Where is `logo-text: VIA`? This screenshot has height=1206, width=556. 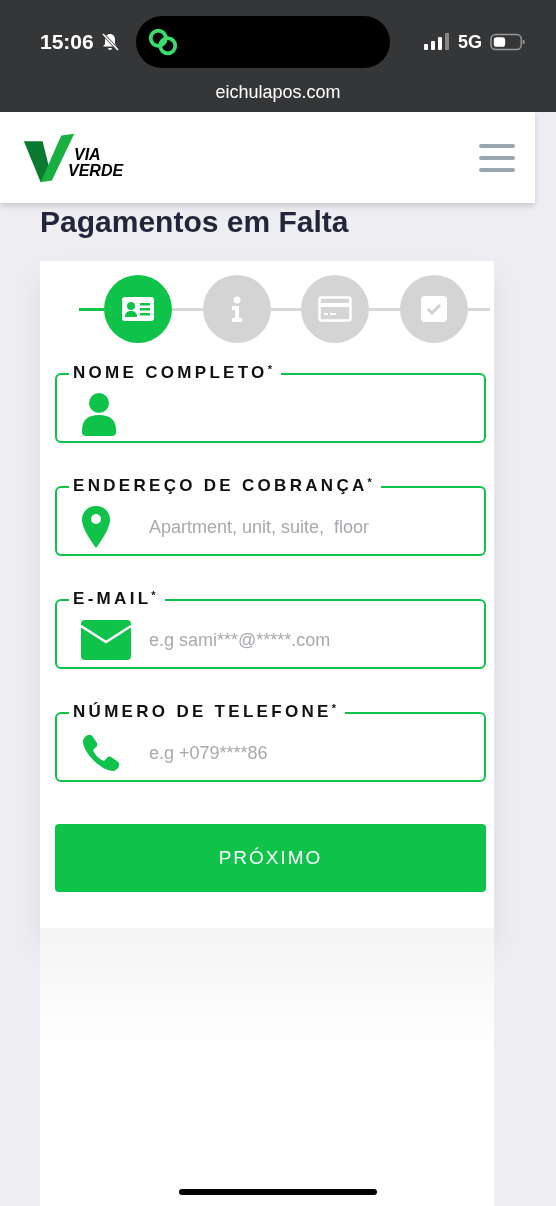 logo-text: VIA is located at coordinates (88, 154).